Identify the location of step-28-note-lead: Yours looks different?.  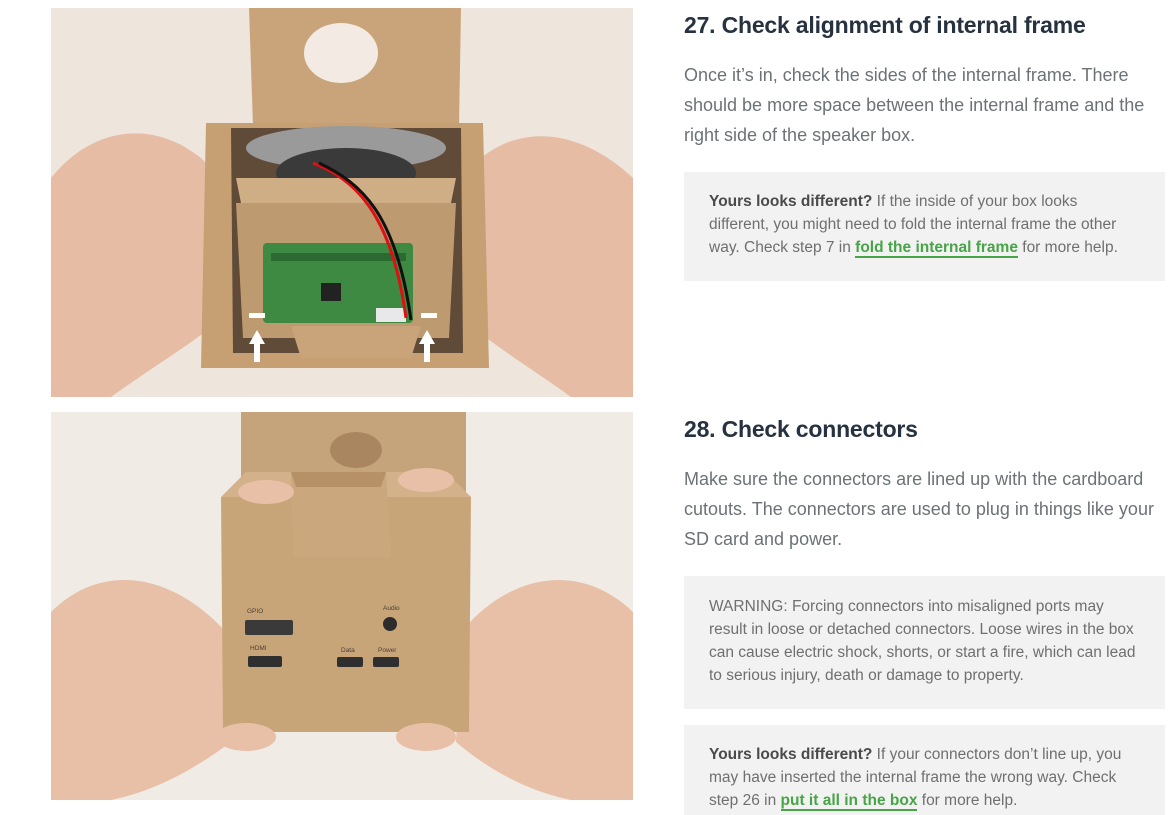
(791, 754).